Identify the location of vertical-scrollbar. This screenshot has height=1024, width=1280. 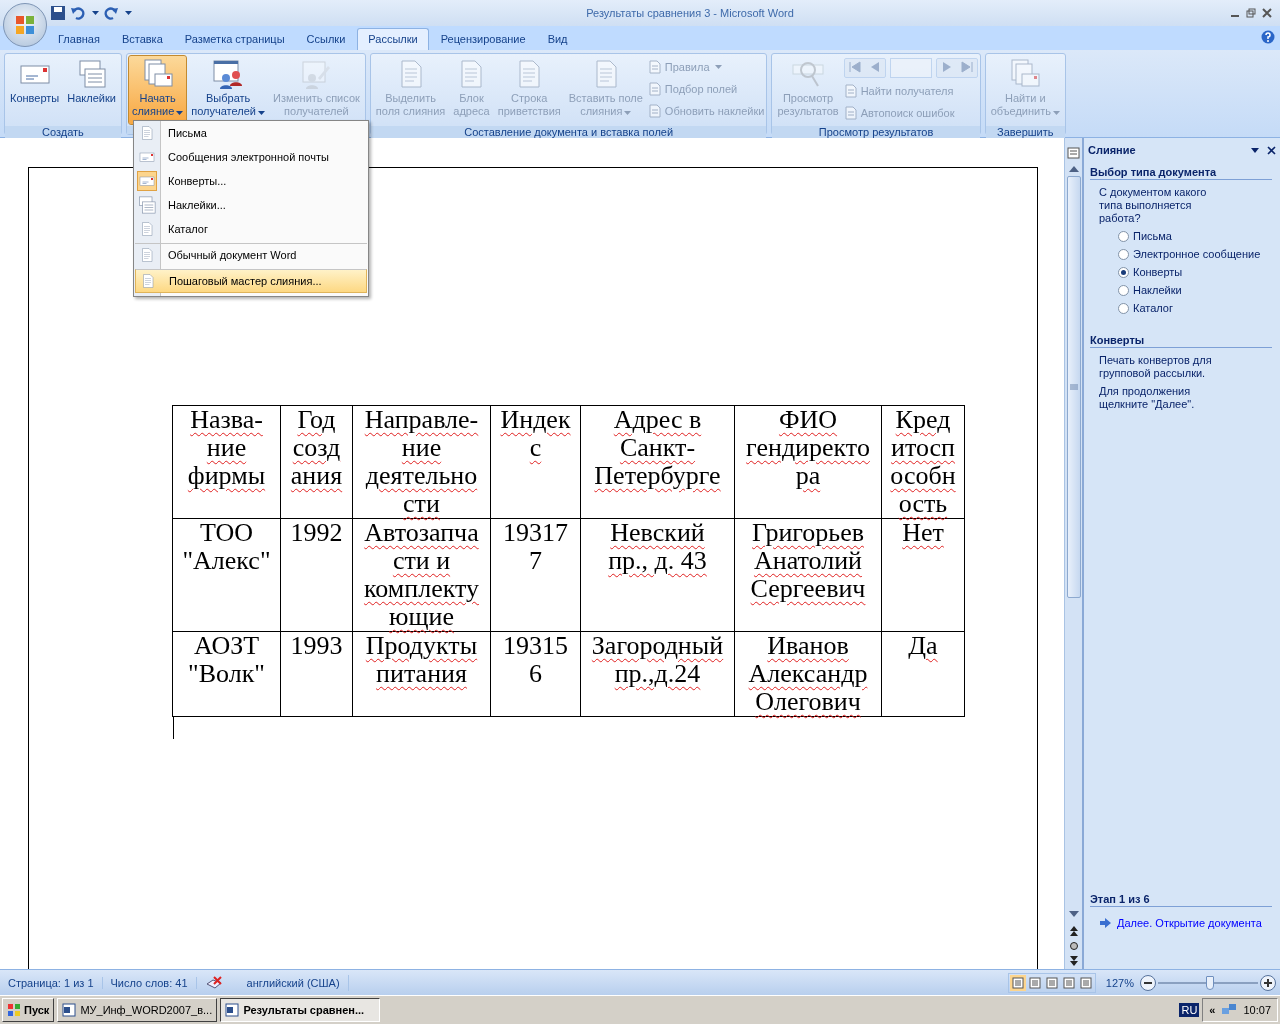
(1073, 553).